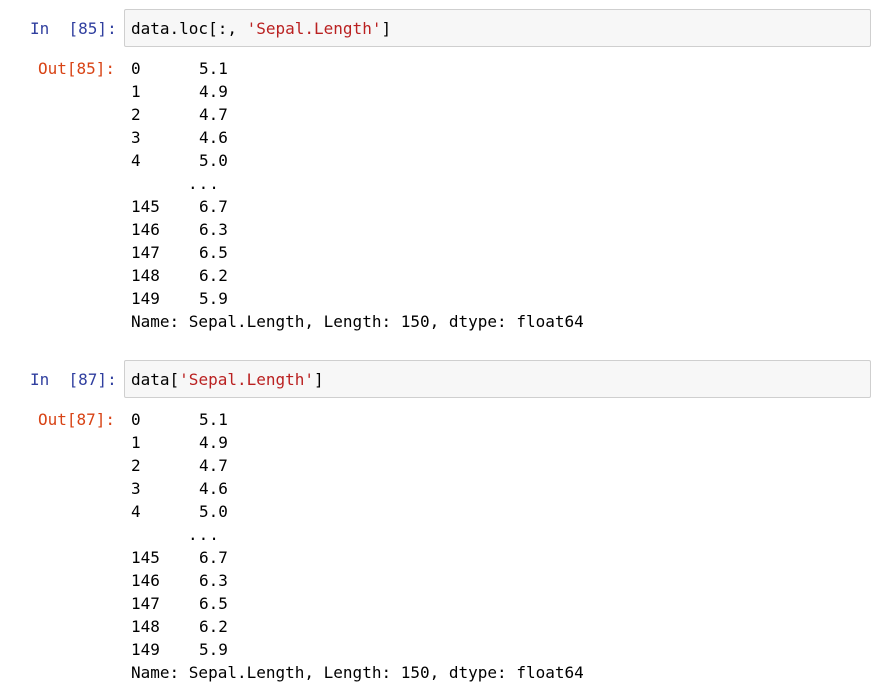 Image resolution: width=881 pixels, height=688 pixels. Describe the element at coordinates (497, 379) in the screenshot. I see `code-input: data['Sepal.Length']` at that location.